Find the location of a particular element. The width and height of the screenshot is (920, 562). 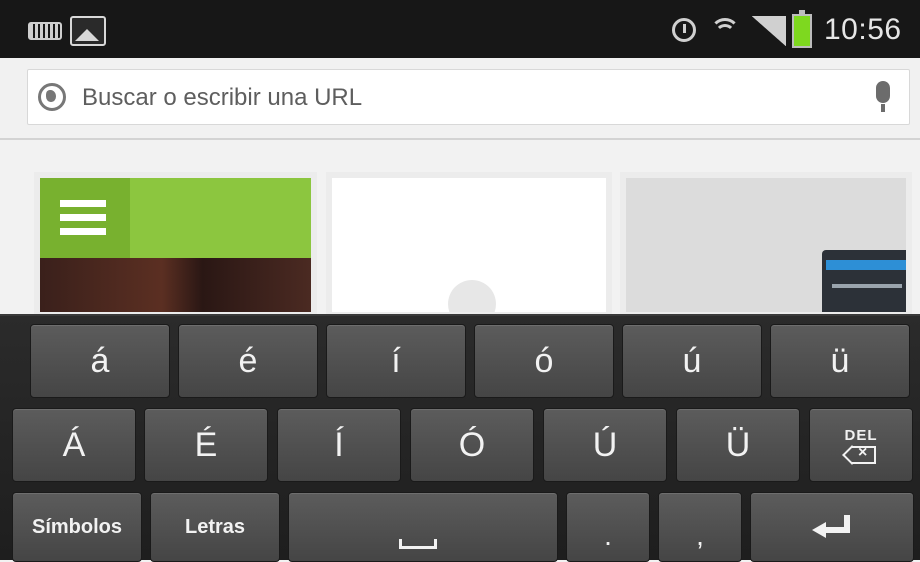

battery-icon is located at coordinates (802, 29).